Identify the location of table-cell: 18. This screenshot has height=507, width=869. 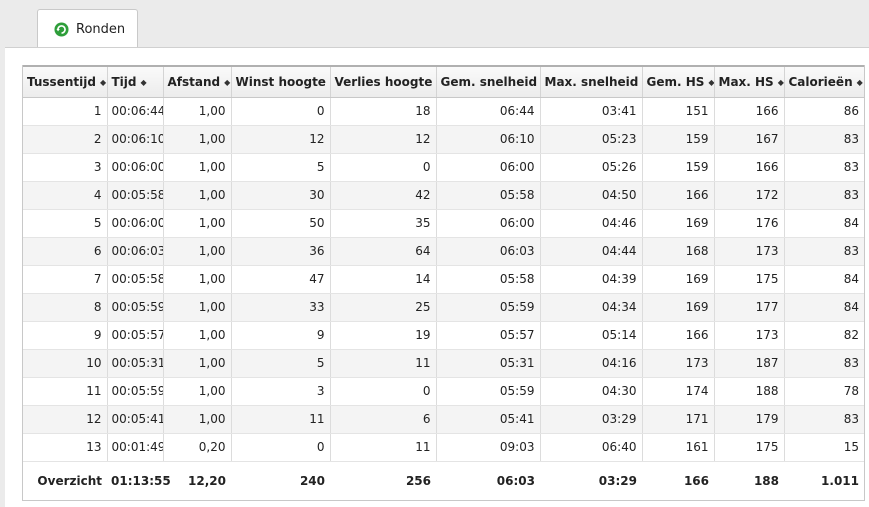
(383, 111).